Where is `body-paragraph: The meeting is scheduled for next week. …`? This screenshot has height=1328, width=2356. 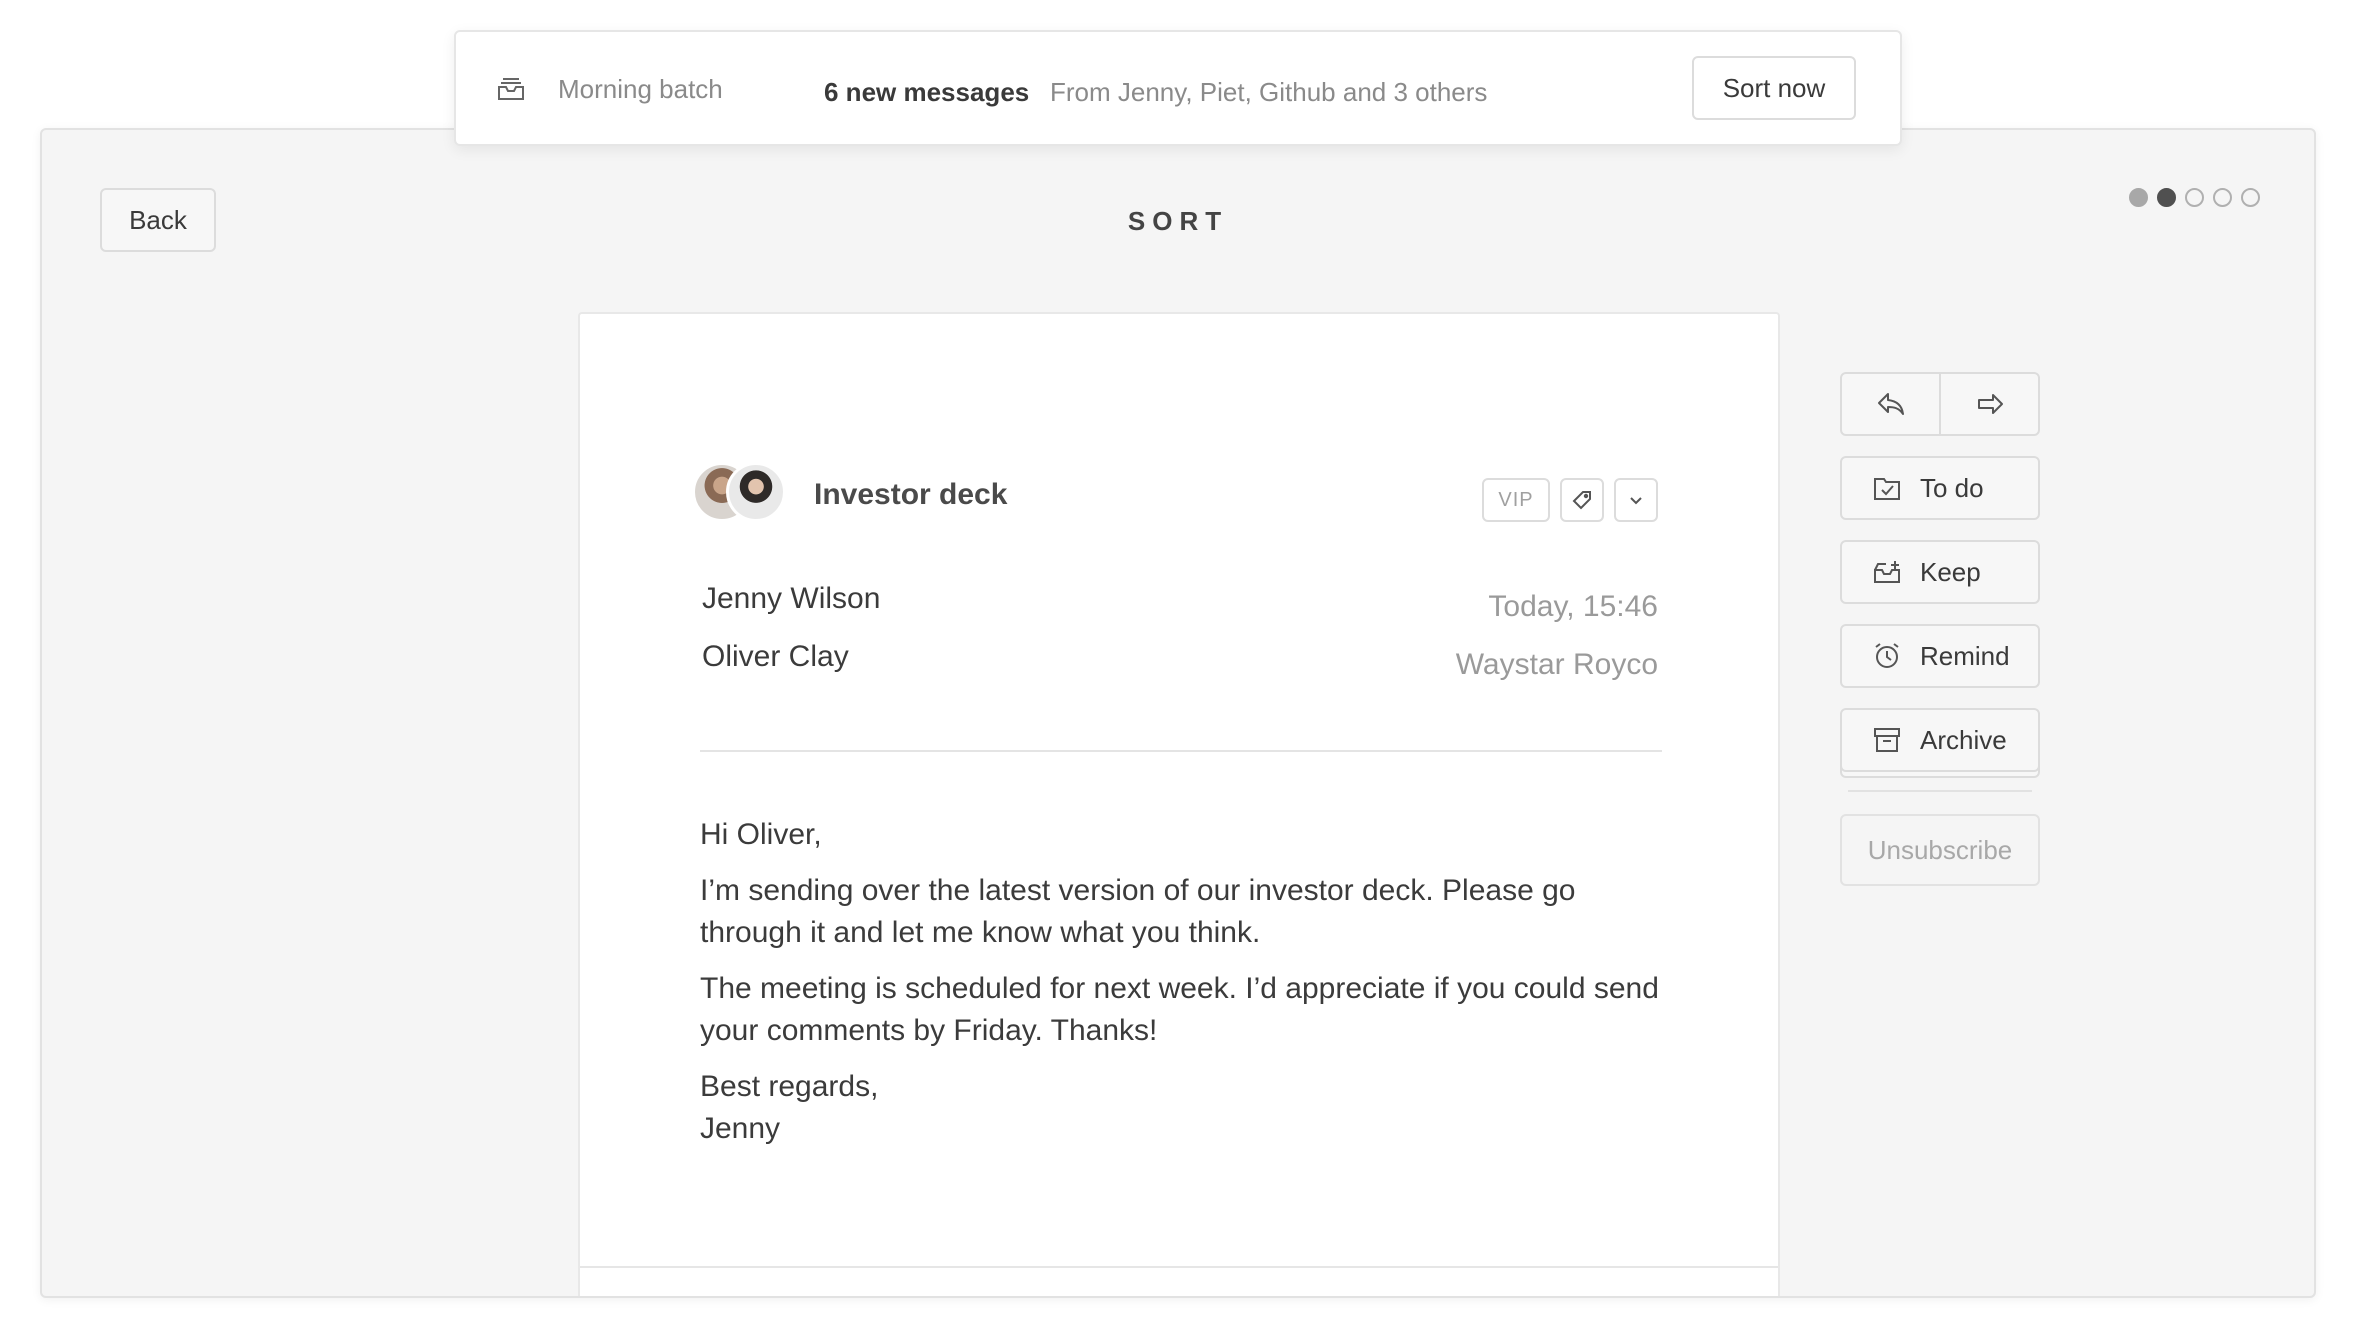 body-paragraph: The meeting is scheduled for next week. … is located at coordinates (1179, 1009).